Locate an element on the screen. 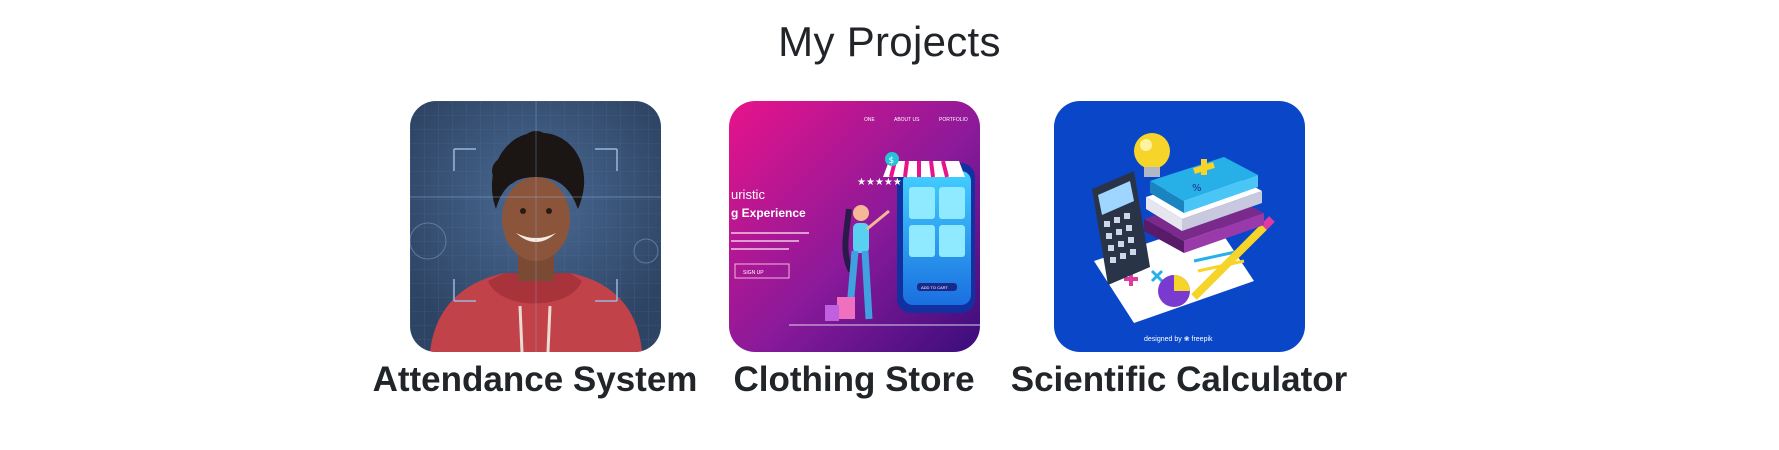 The width and height of the screenshot is (1779, 450). calculator-books-illustration-icon: % designed by ❀ freepik is located at coordinates (1179, 226).